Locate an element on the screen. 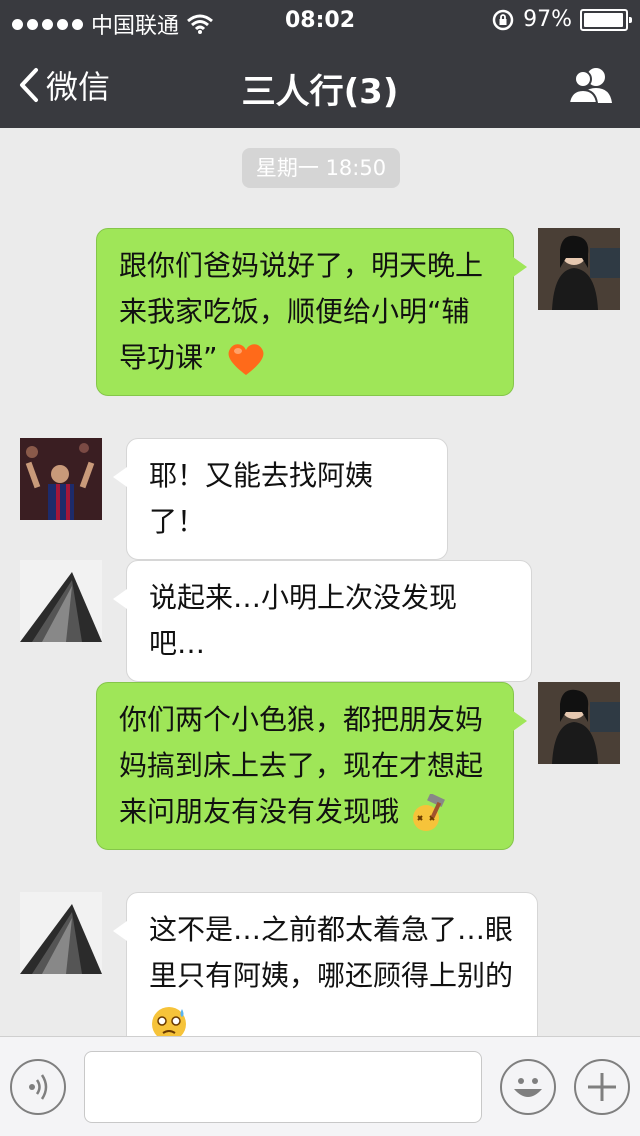 The height and width of the screenshot is (1136, 640). chat-title: 三人行(3) is located at coordinates (320, 92).